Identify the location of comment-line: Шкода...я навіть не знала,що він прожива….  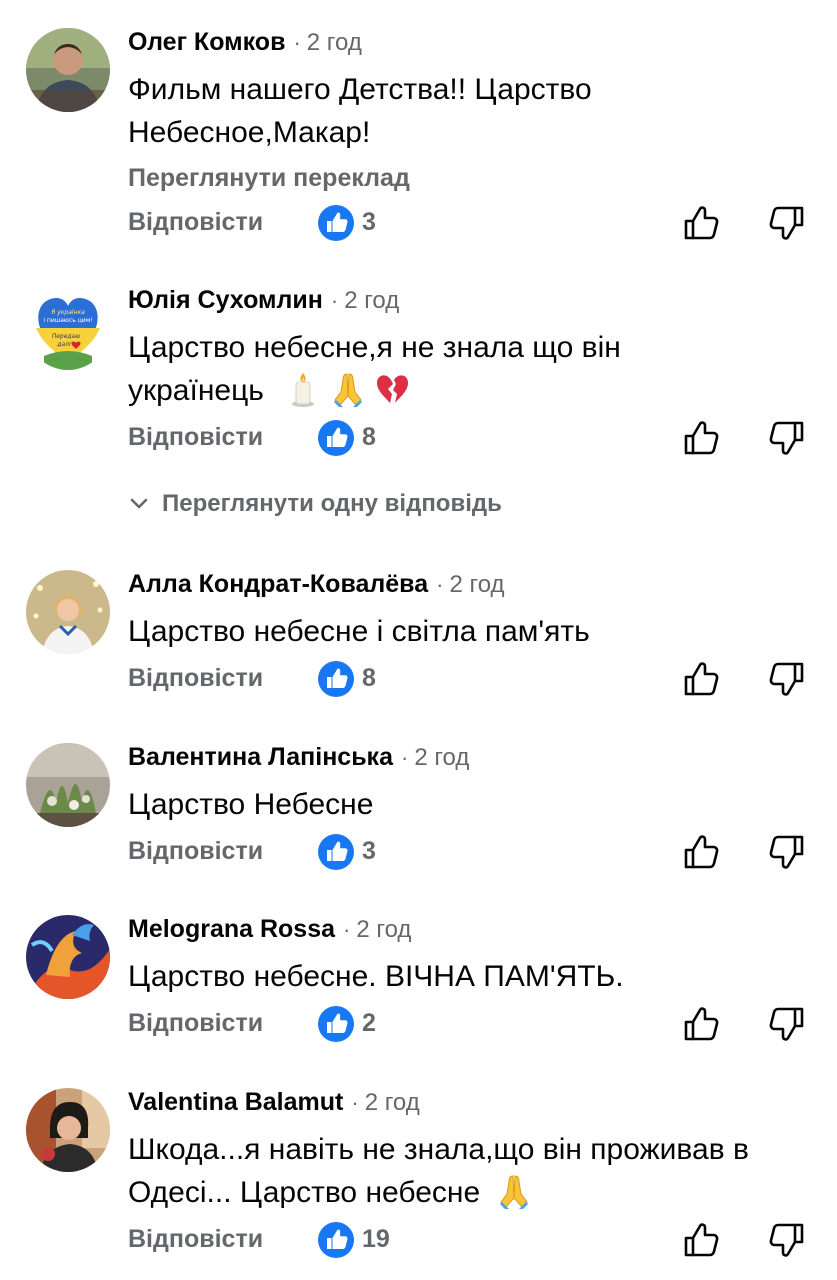
(438, 1149).